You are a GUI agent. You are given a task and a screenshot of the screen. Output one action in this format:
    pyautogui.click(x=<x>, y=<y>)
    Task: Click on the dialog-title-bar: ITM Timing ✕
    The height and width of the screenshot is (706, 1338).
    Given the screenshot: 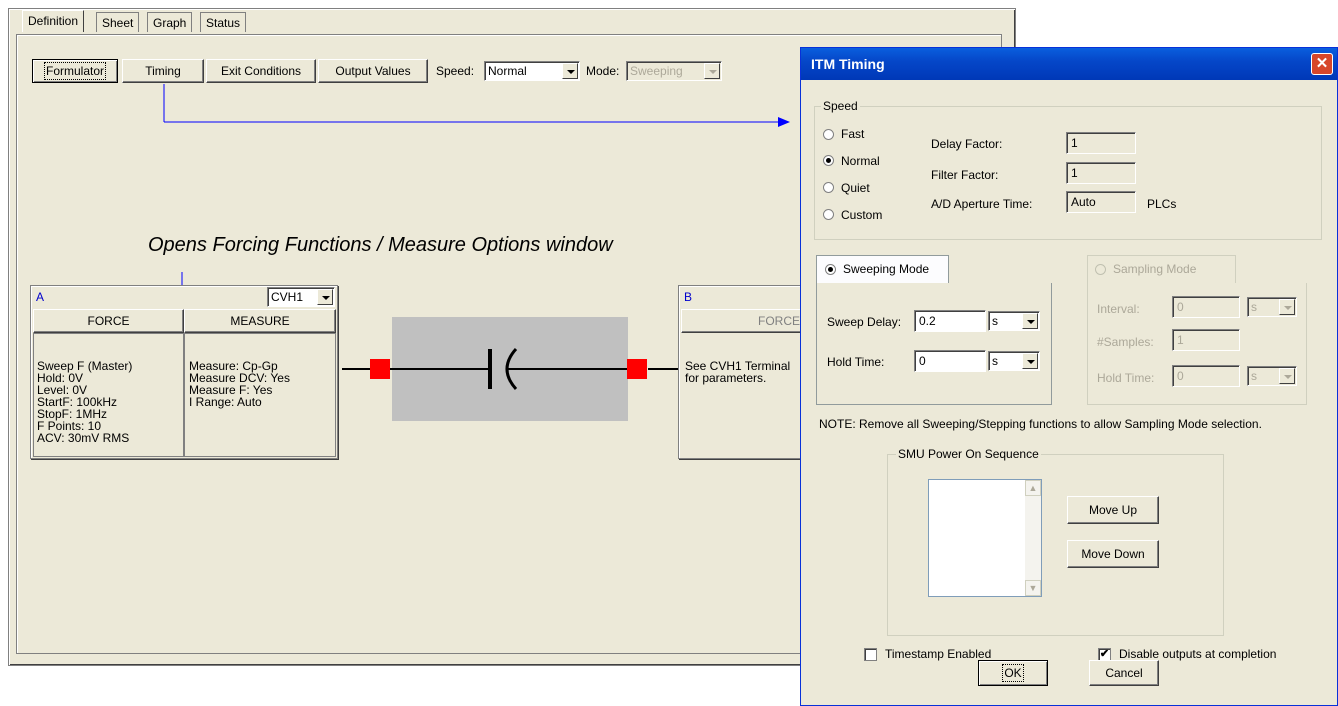 What is the action you would take?
    pyautogui.click(x=1069, y=64)
    